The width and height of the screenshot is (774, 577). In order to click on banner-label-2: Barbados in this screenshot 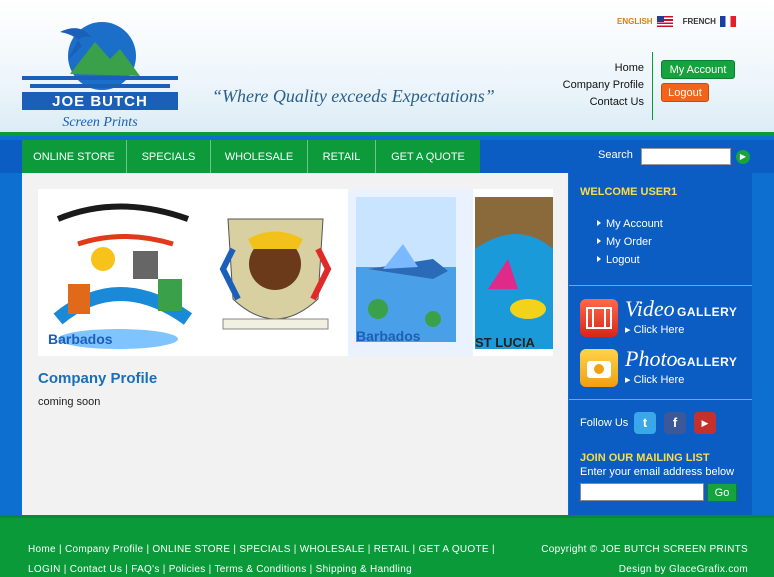, I will do `click(388, 336)`.